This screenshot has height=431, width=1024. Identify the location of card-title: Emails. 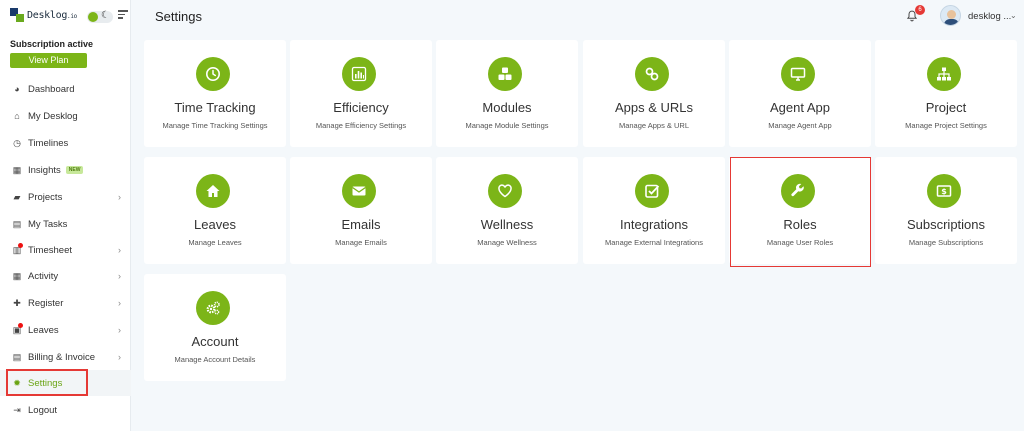
(361, 224).